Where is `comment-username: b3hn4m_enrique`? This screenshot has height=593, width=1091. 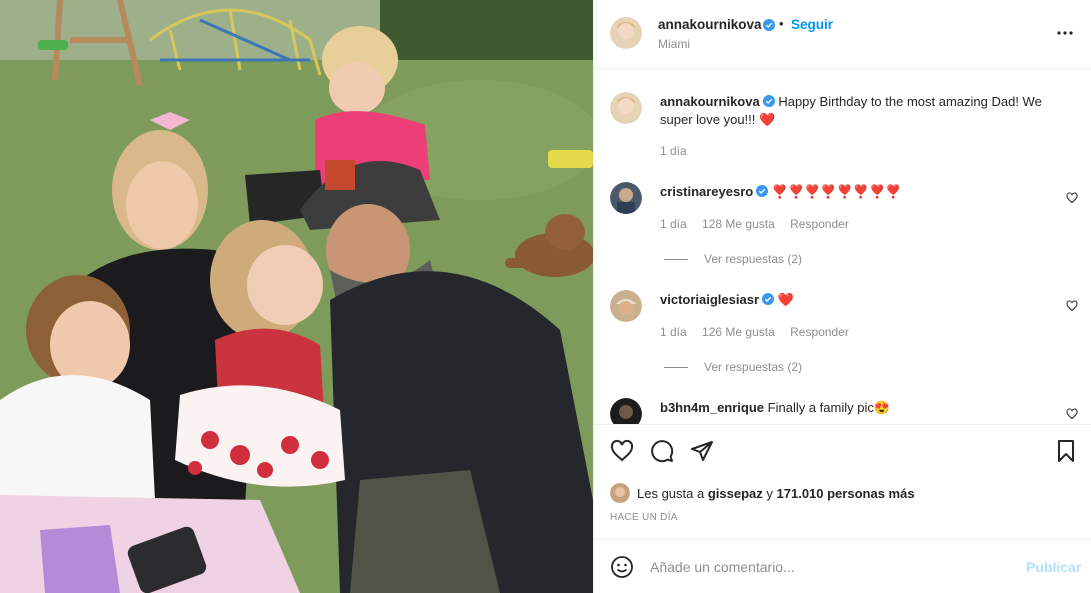 comment-username: b3hn4m_enrique is located at coordinates (712, 407).